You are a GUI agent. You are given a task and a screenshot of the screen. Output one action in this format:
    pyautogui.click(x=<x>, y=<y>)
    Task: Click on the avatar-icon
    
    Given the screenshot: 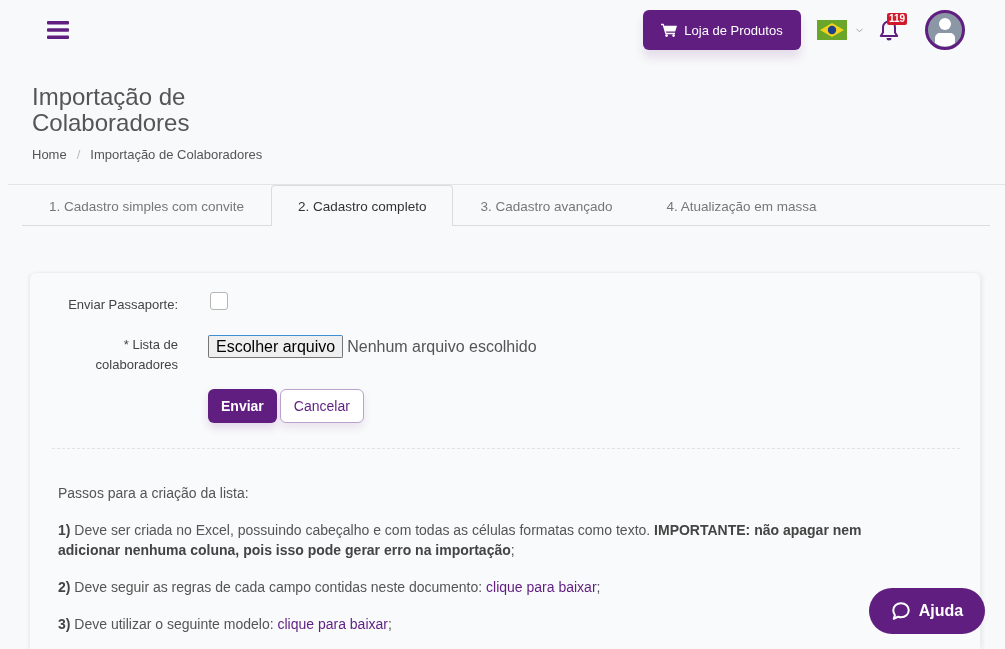 What is the action you would take?
    pyautogui.click(x=945, y=30)
    